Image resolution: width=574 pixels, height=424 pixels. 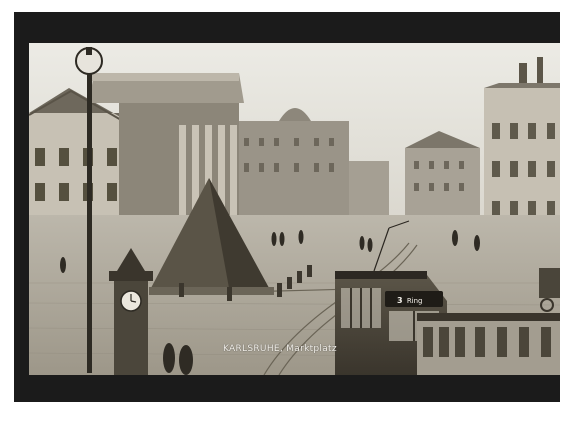 I want to click on tram-route-number: 3, so click(x=400, y=300).